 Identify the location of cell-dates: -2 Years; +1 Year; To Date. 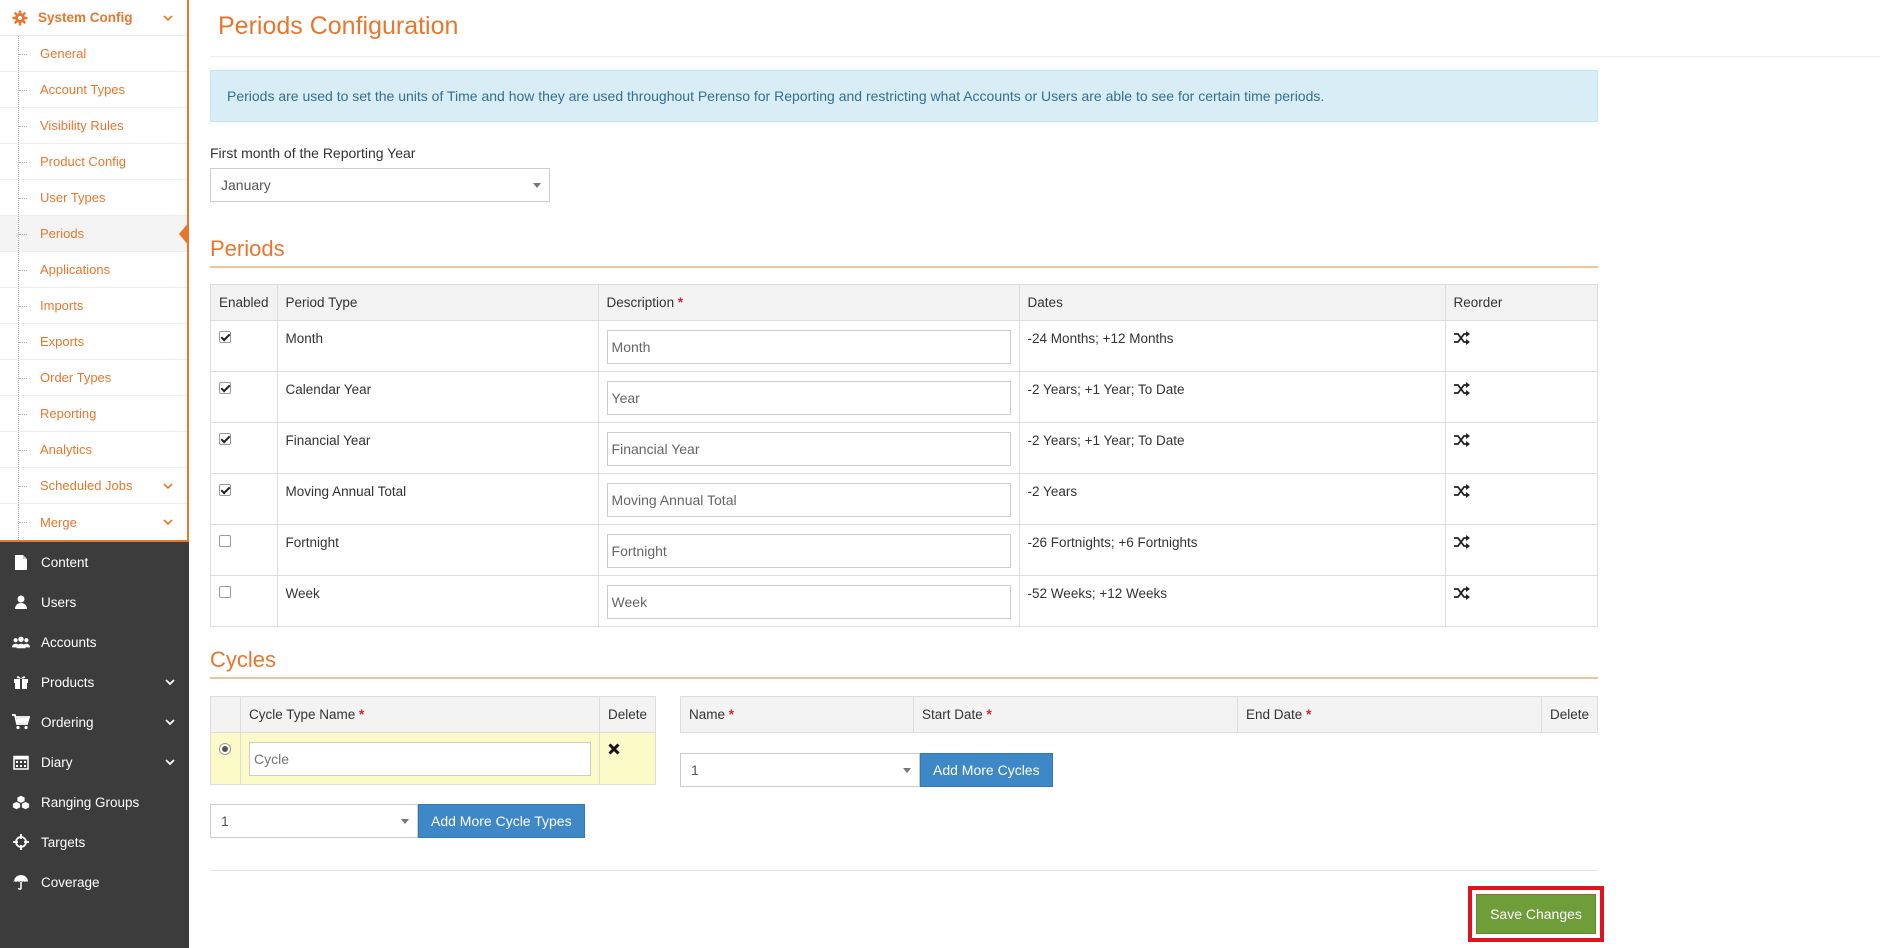
(1232, 397).